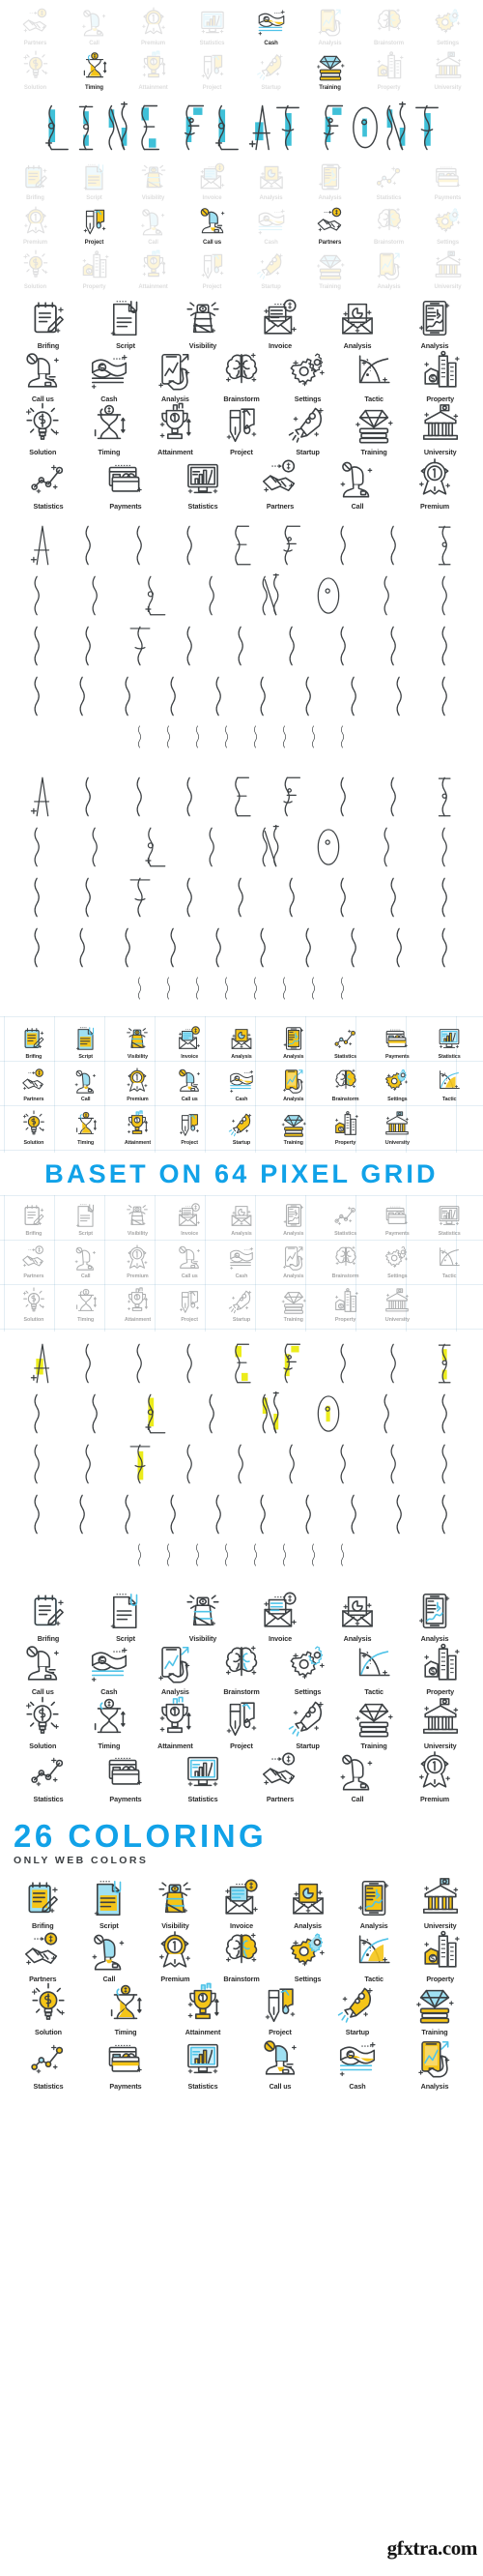  I want to click on glyph-U, so click(190, 646).